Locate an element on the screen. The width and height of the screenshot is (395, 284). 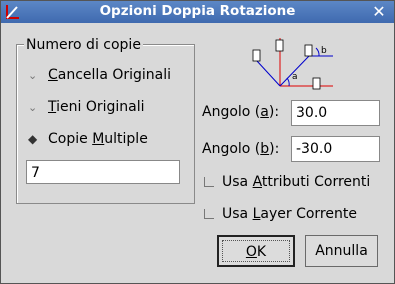
angle-b-input: -30.0 is located at coordinates (335, 149).